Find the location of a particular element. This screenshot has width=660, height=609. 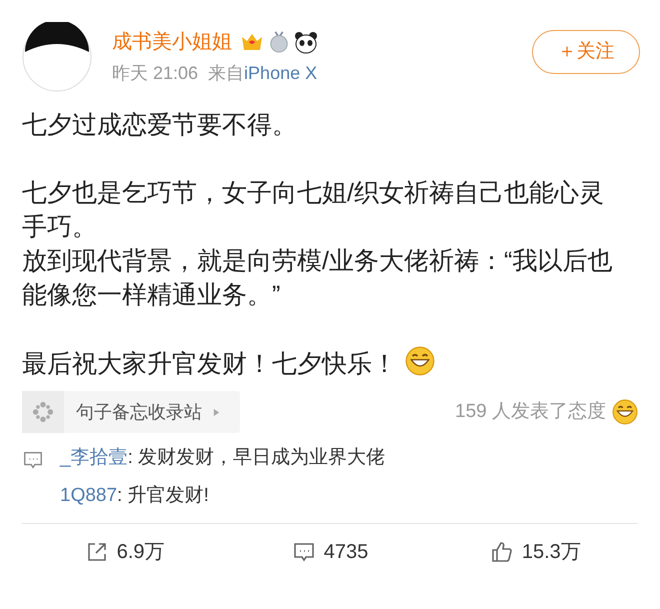

action-button: 4735 is located at coordinates (330, 551).